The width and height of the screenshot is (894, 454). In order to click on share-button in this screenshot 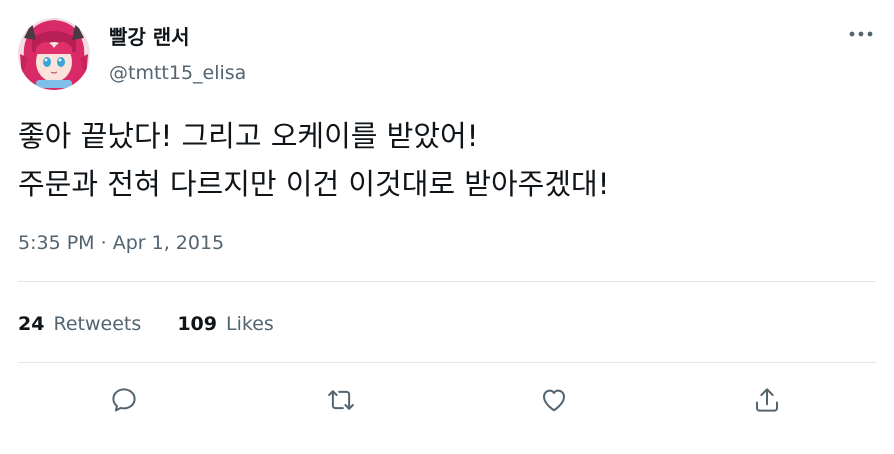, I will do `click(767, 400)`.